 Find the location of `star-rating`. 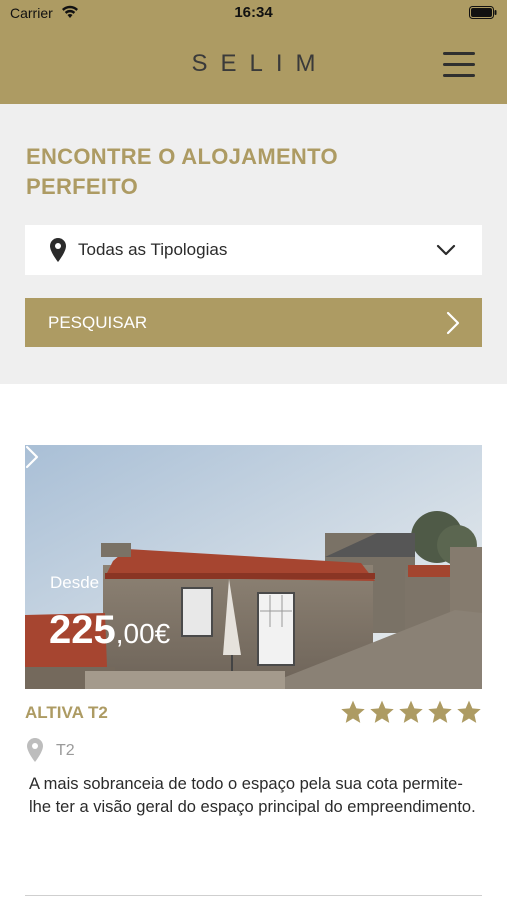

star-rating is located at coordinates (411, 712).